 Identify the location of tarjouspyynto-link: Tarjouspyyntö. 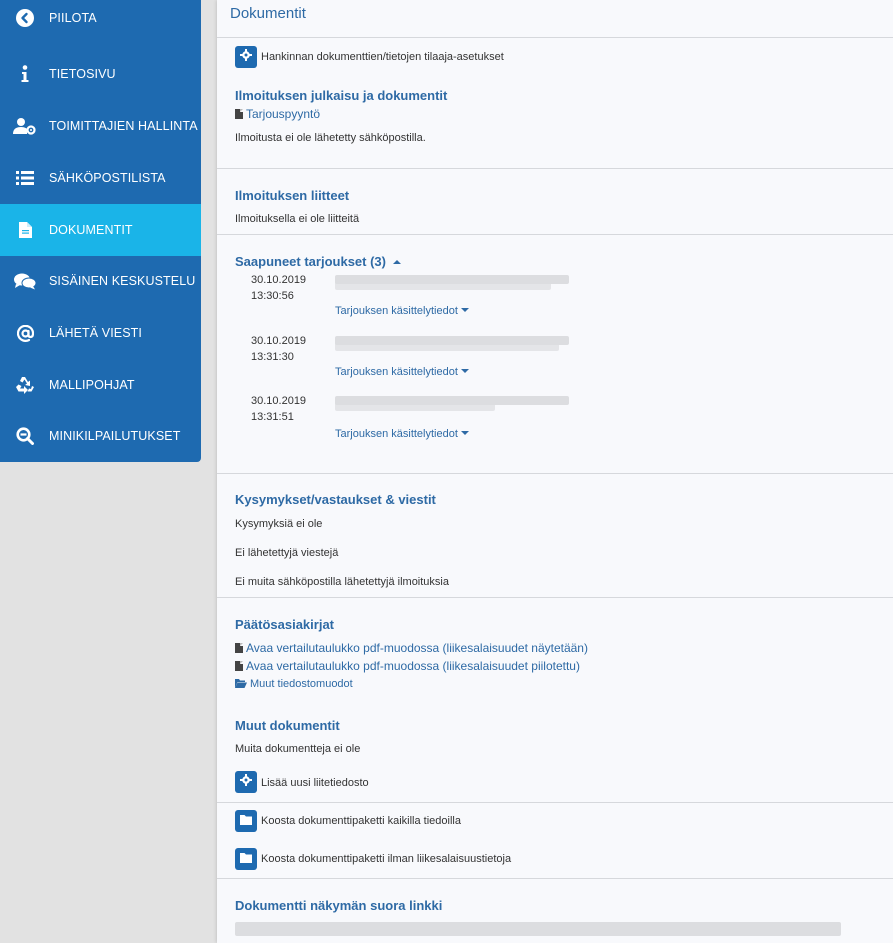
(277, 114).